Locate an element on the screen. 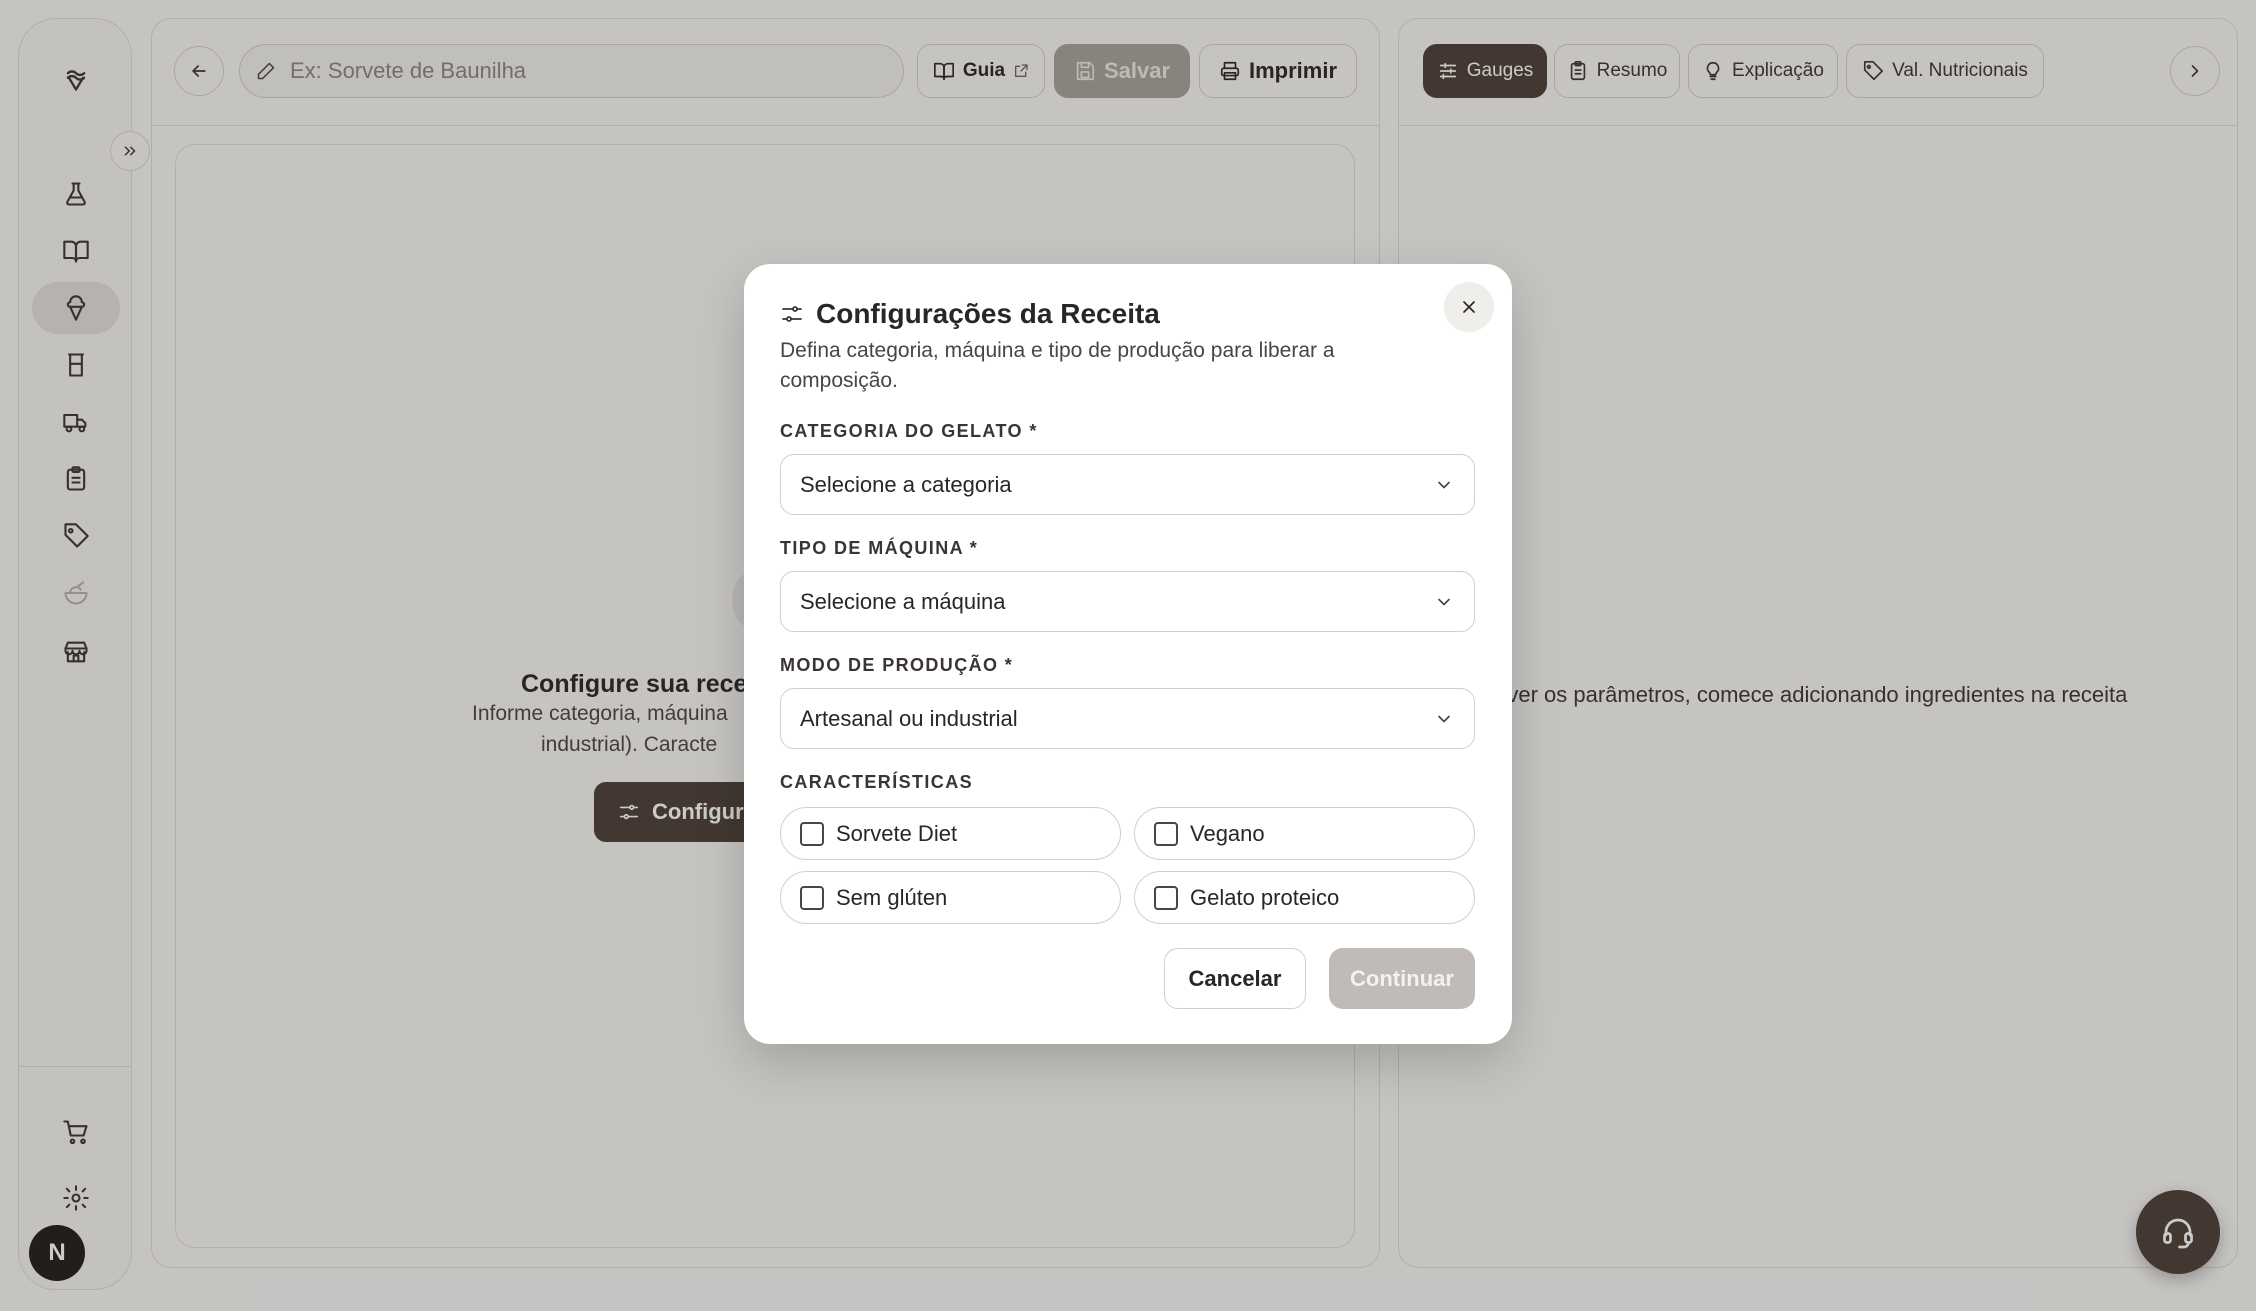  features-label: CARACTERÍSTICAS is located at coordinates (877, 782).